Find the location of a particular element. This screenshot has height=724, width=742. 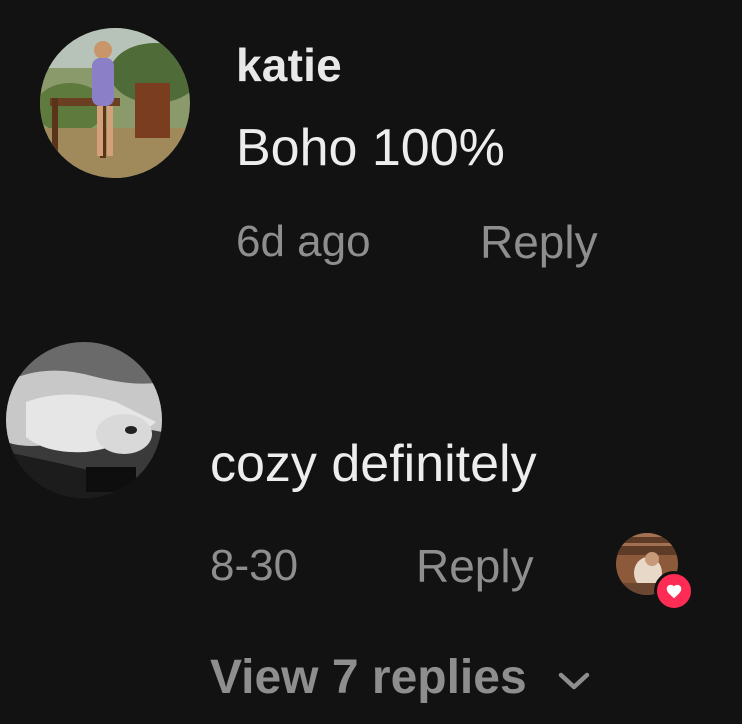

view-replies-label: View 7 replies is located at coordinates (368, 677).